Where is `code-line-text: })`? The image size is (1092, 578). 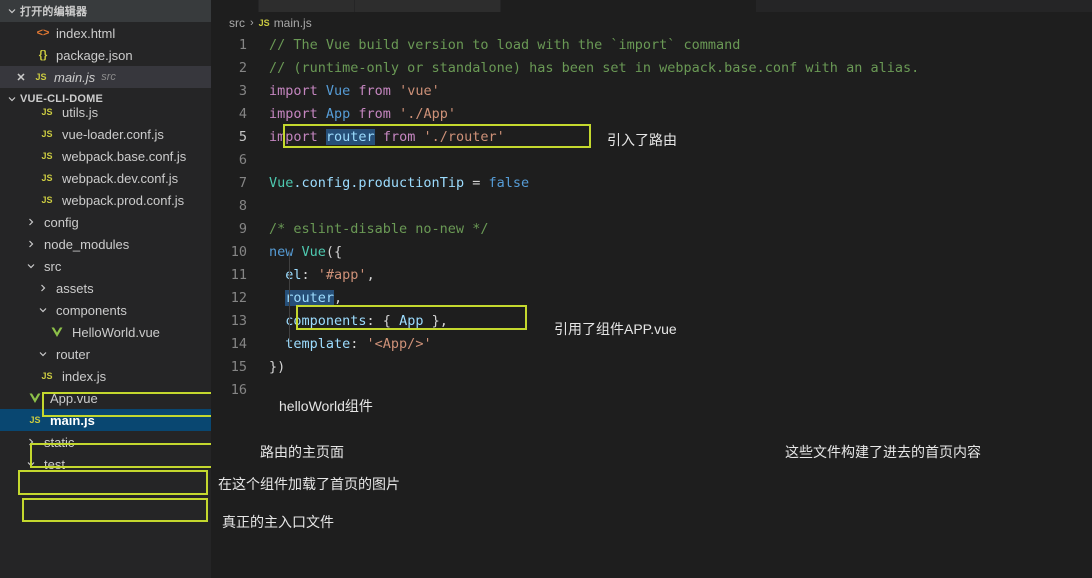
code-line-text: }) is located at coordinates (273, 367).